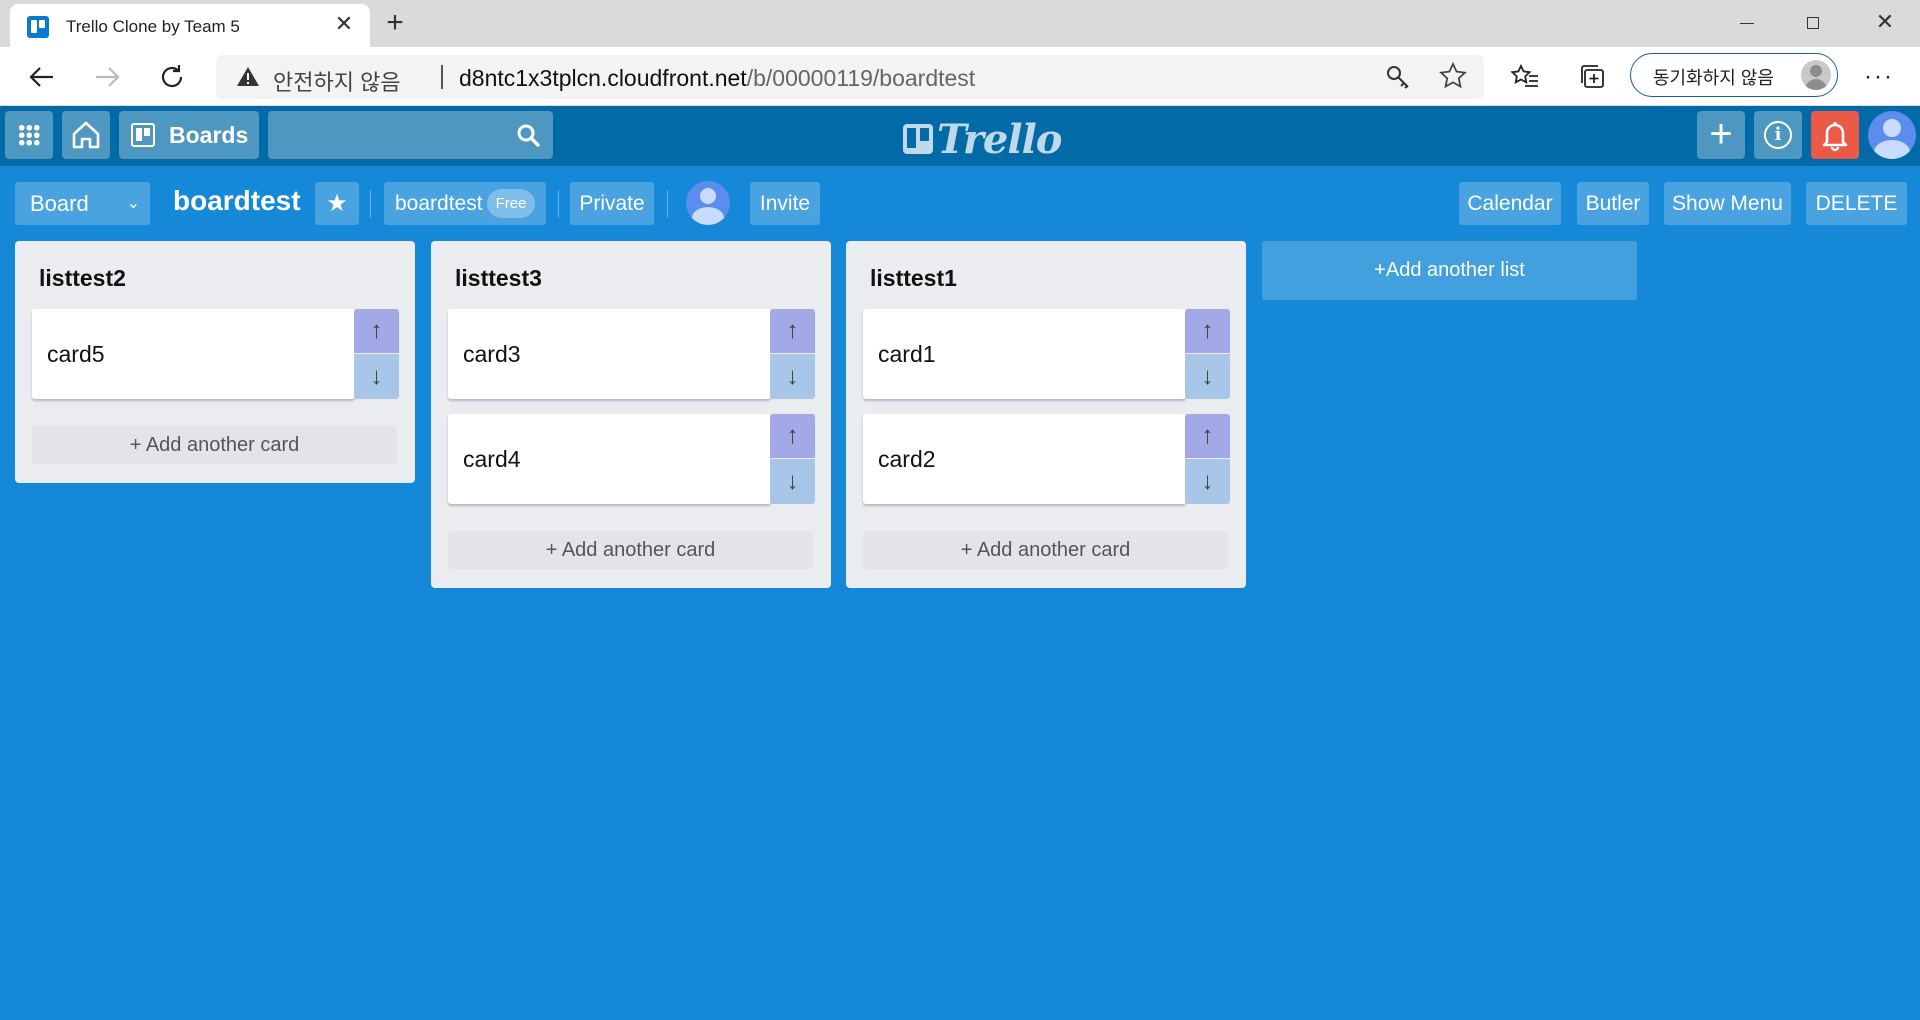 The width and height of the screenshot is (1920, 1020). I want to click on list-title: listtest3, so click(498, 278).